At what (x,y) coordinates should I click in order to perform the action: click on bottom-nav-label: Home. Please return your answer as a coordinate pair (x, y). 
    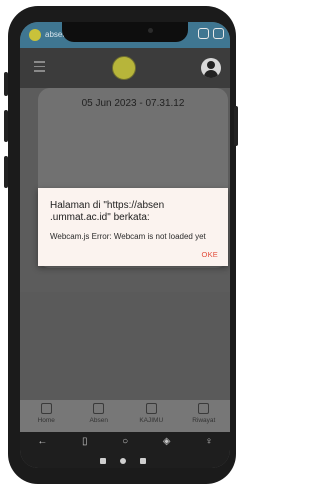
    Looking at the image, I should click on (46, 420).